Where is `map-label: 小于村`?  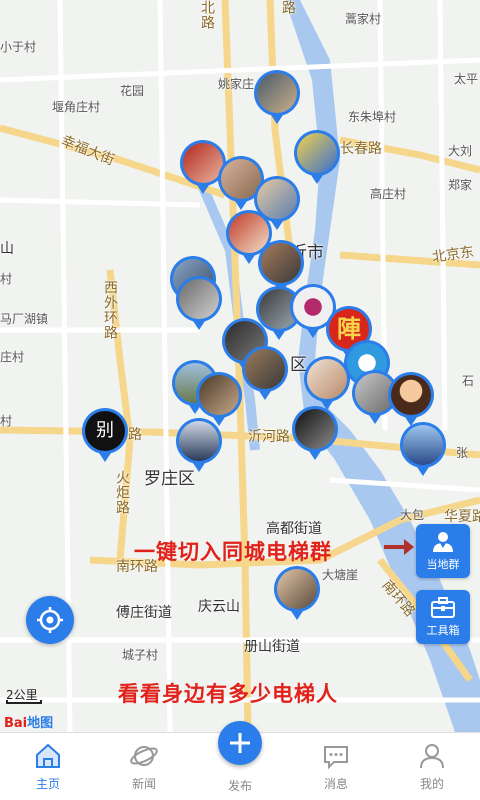
map-label: 小于村 is located at coordinates (18, 47).